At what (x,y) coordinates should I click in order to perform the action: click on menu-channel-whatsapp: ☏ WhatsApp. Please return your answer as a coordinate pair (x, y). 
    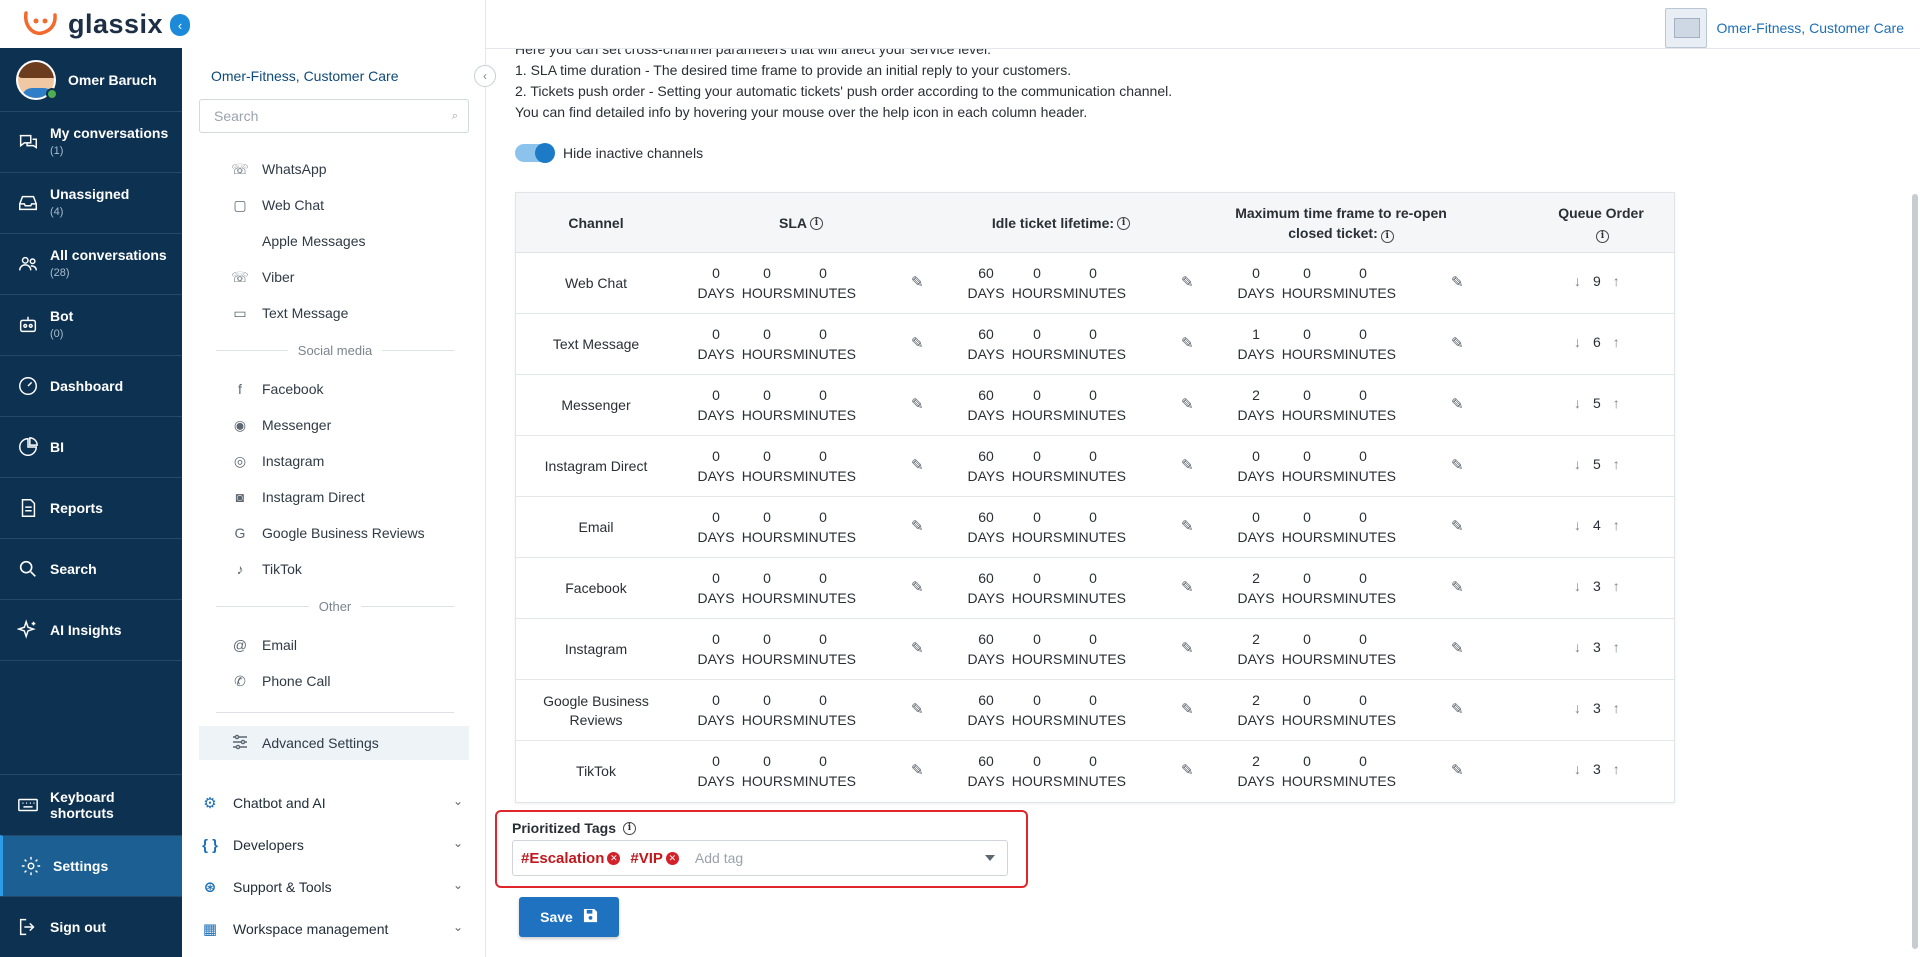
    Looking at the image, I should click on (278, 169).